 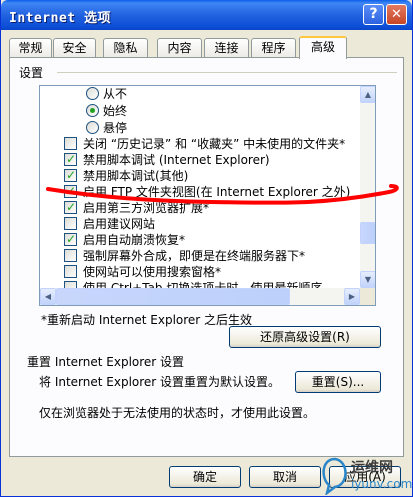 What do you see at coordinates (372, 468) in the screenshot?
I see `watermark-line1: 运维网` at bounding box center [372, 468].